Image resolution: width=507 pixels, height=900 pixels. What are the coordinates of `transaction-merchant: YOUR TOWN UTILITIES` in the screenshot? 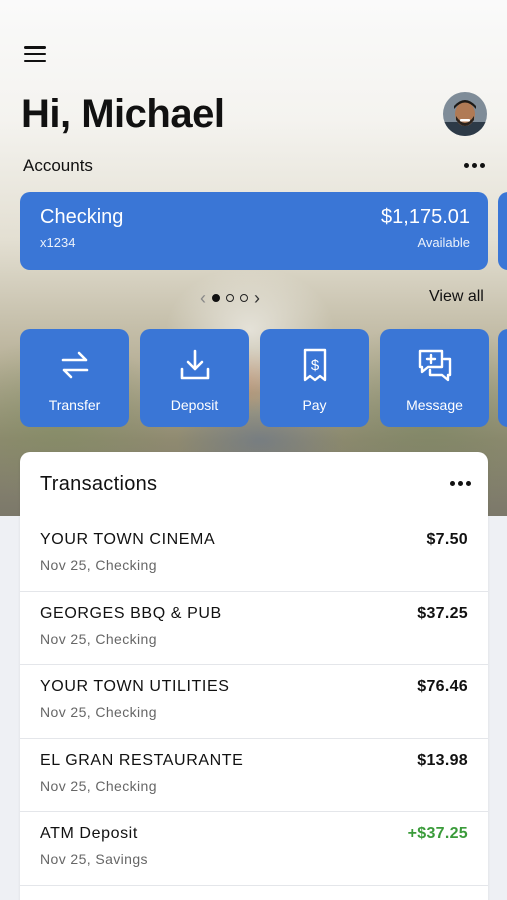 It's located at (135, 686).